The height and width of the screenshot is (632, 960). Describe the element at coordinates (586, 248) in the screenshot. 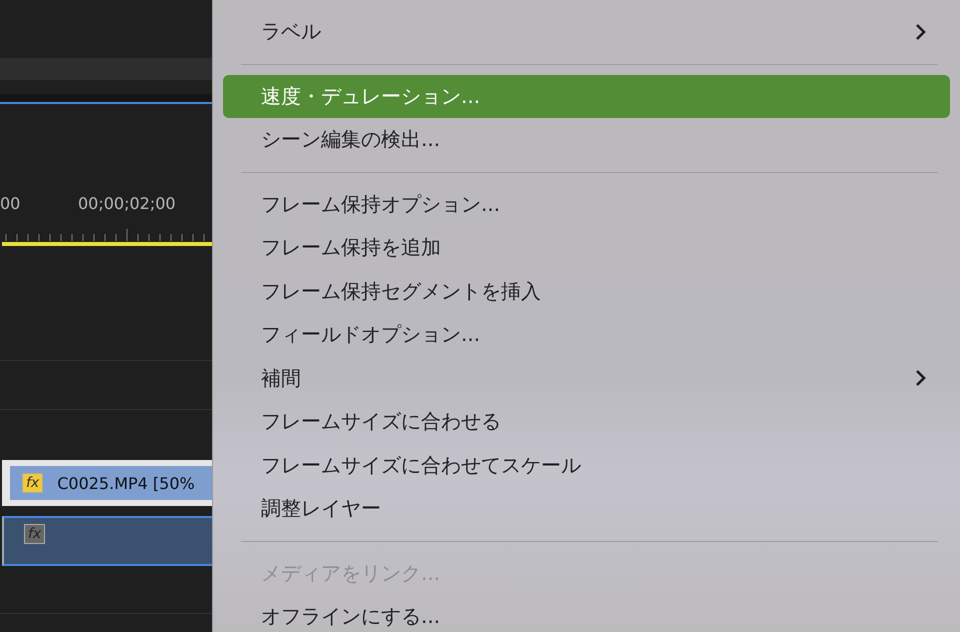

I see `menu-item: フレーム保持を追加` at that location.